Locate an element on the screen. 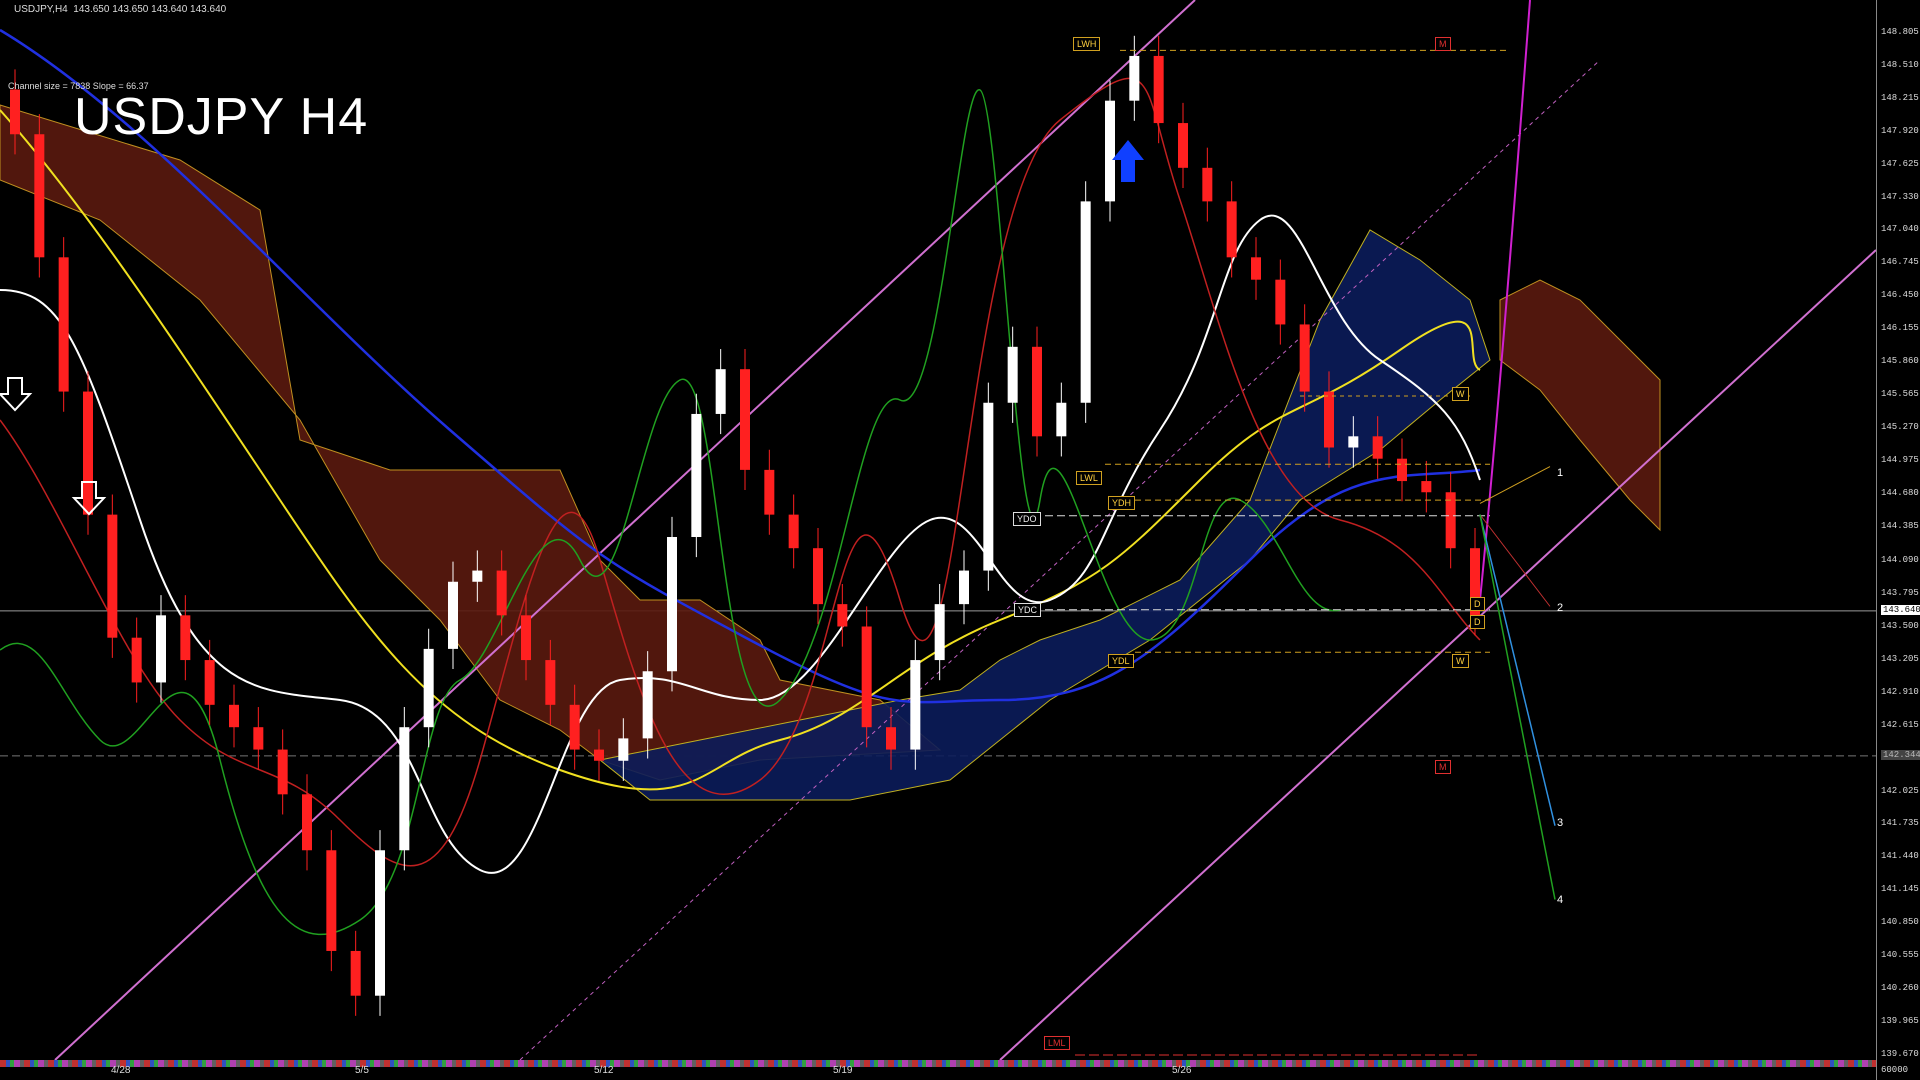 This screenshot has width=1920, height=1080. time-label-may5: 5/5 is located at coordinates (362, 1070).